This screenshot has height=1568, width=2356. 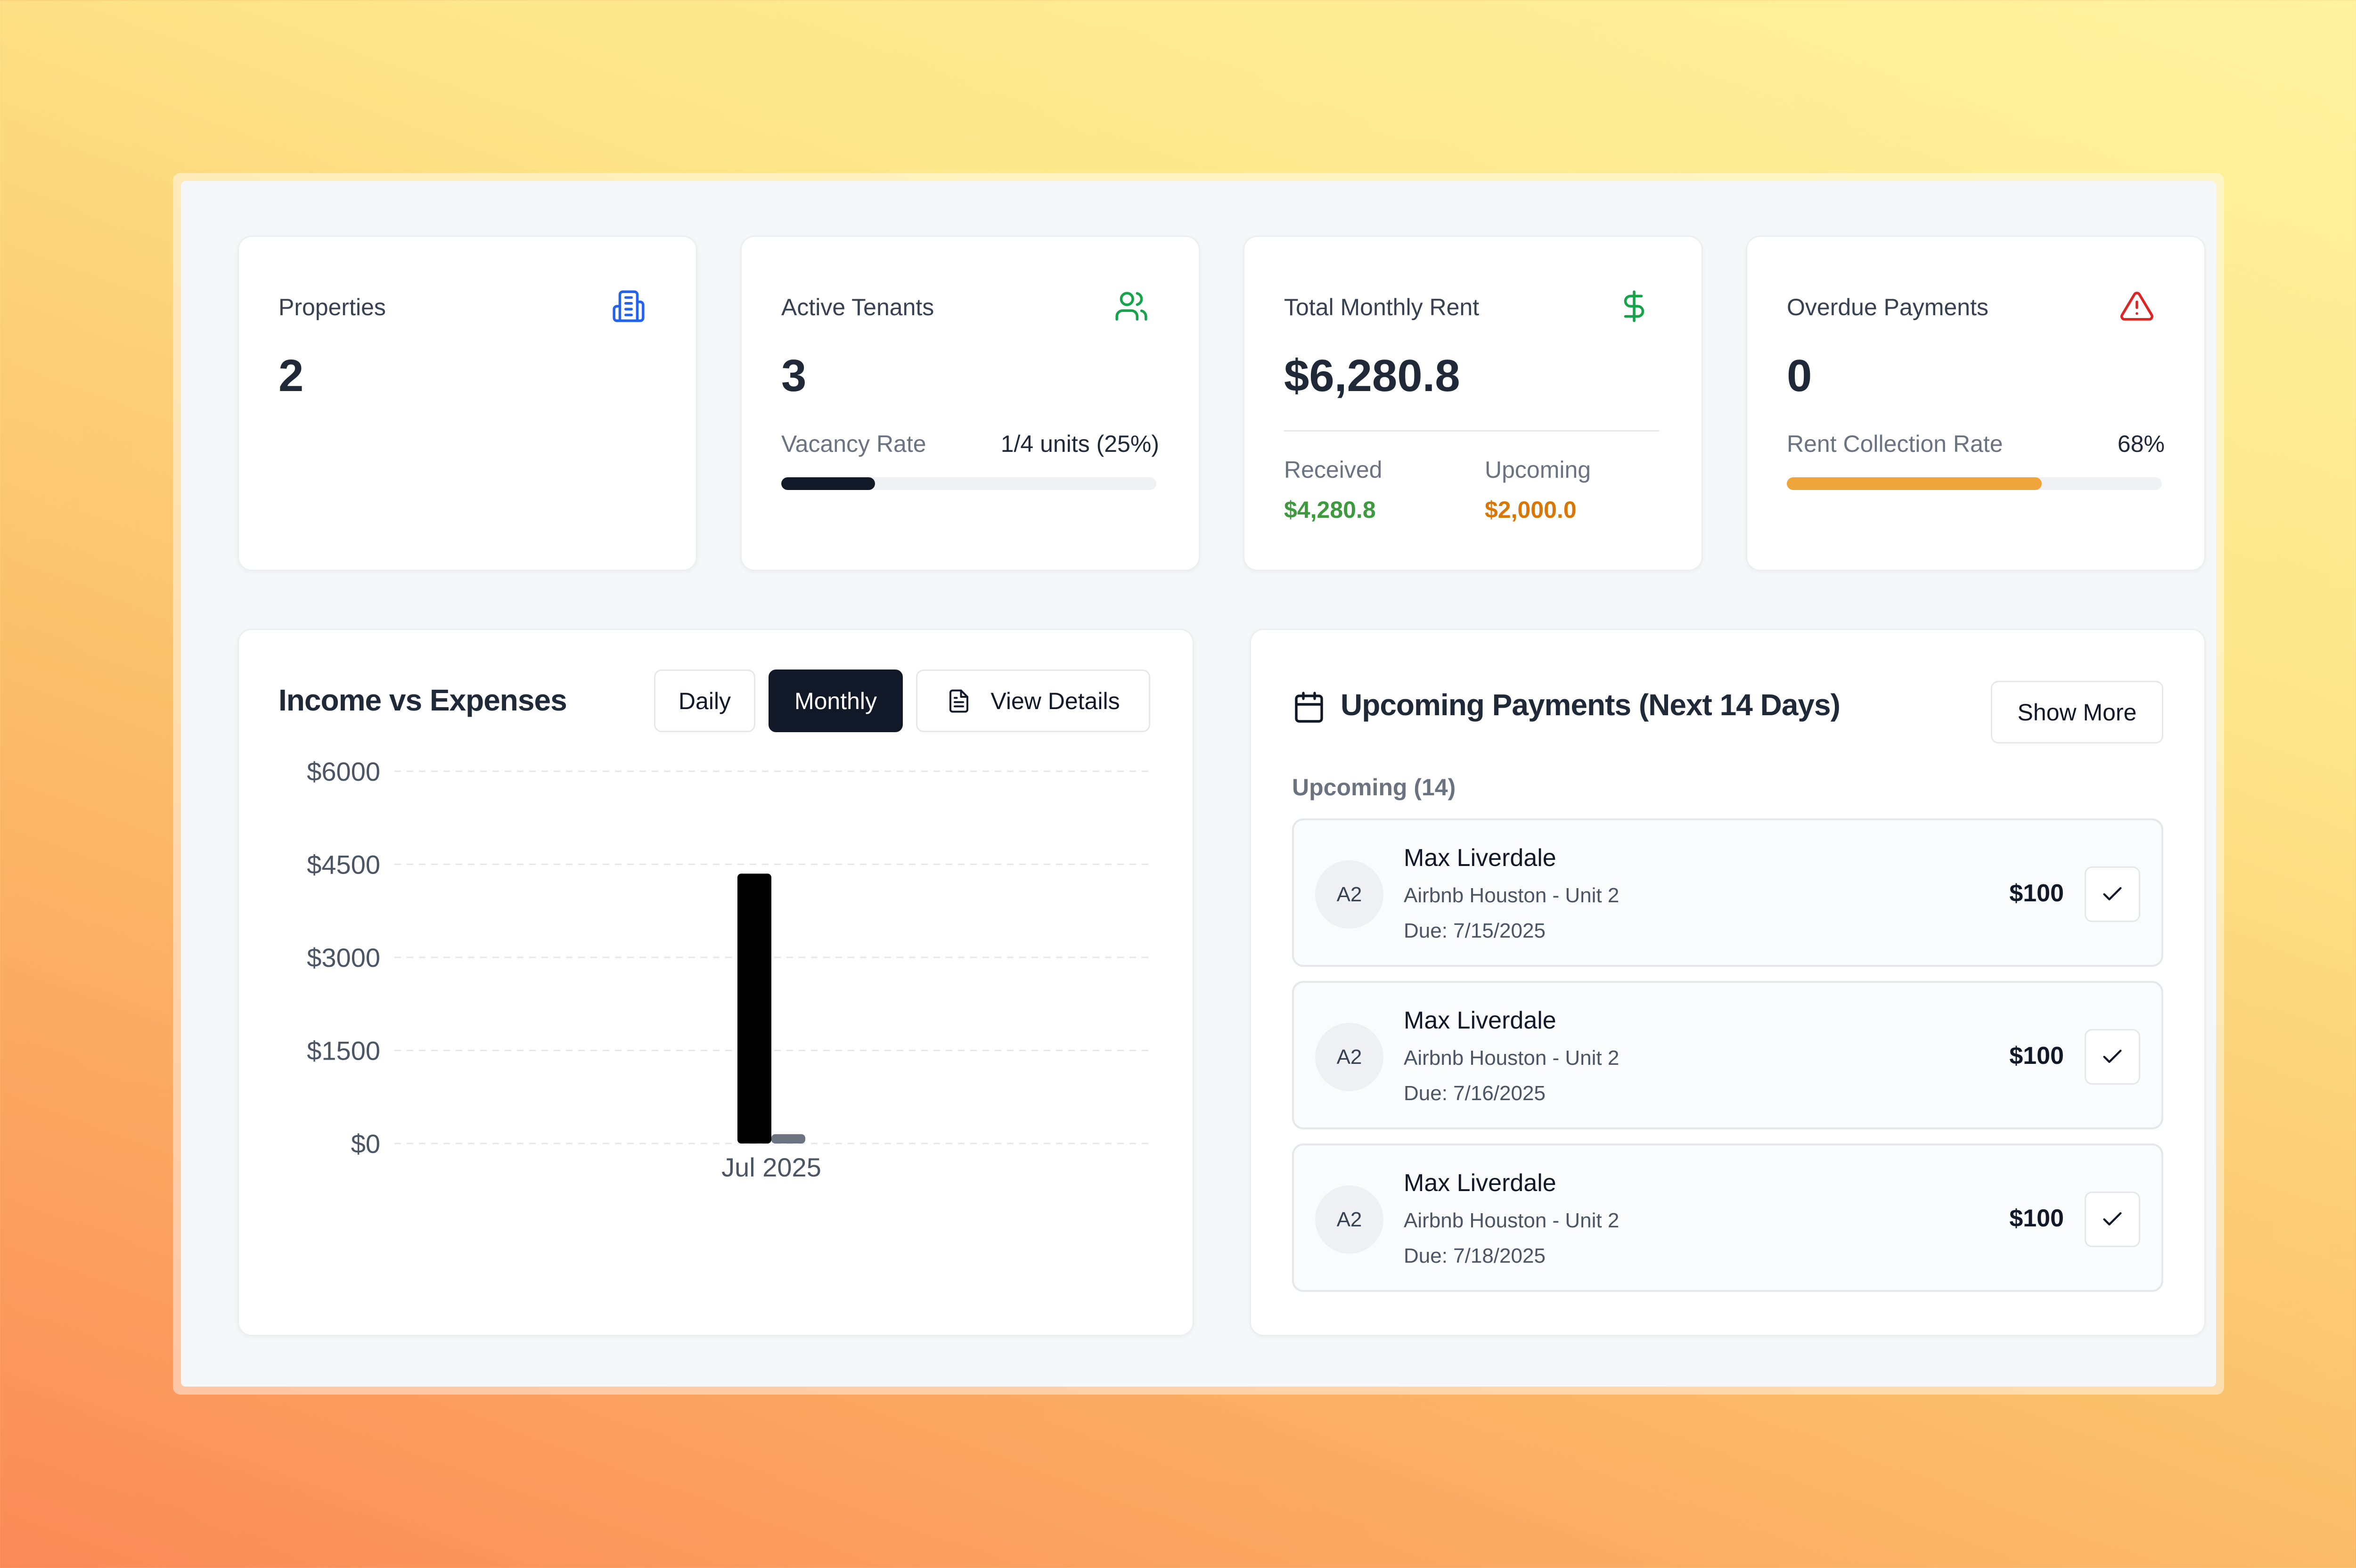 I want to click on upcoming-value: $2,000.0, so click(x=1531, y=510).